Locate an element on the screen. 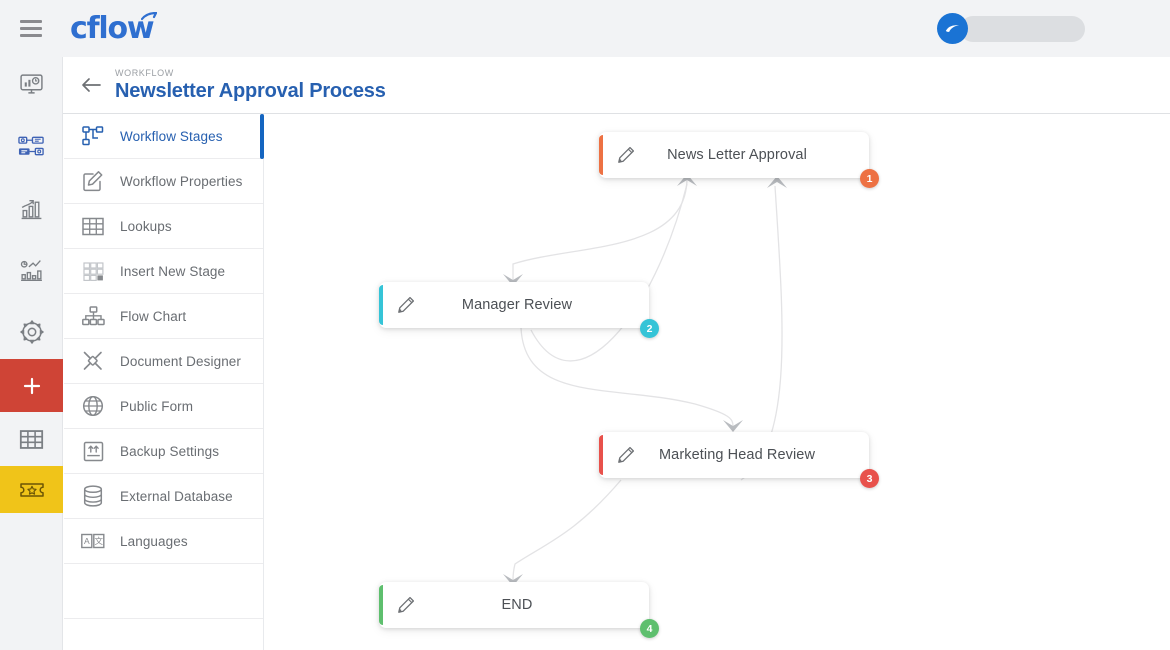 The width and height of the screenshot is (1170, 650). grid-table-icon is located at coordinates (31, 439).